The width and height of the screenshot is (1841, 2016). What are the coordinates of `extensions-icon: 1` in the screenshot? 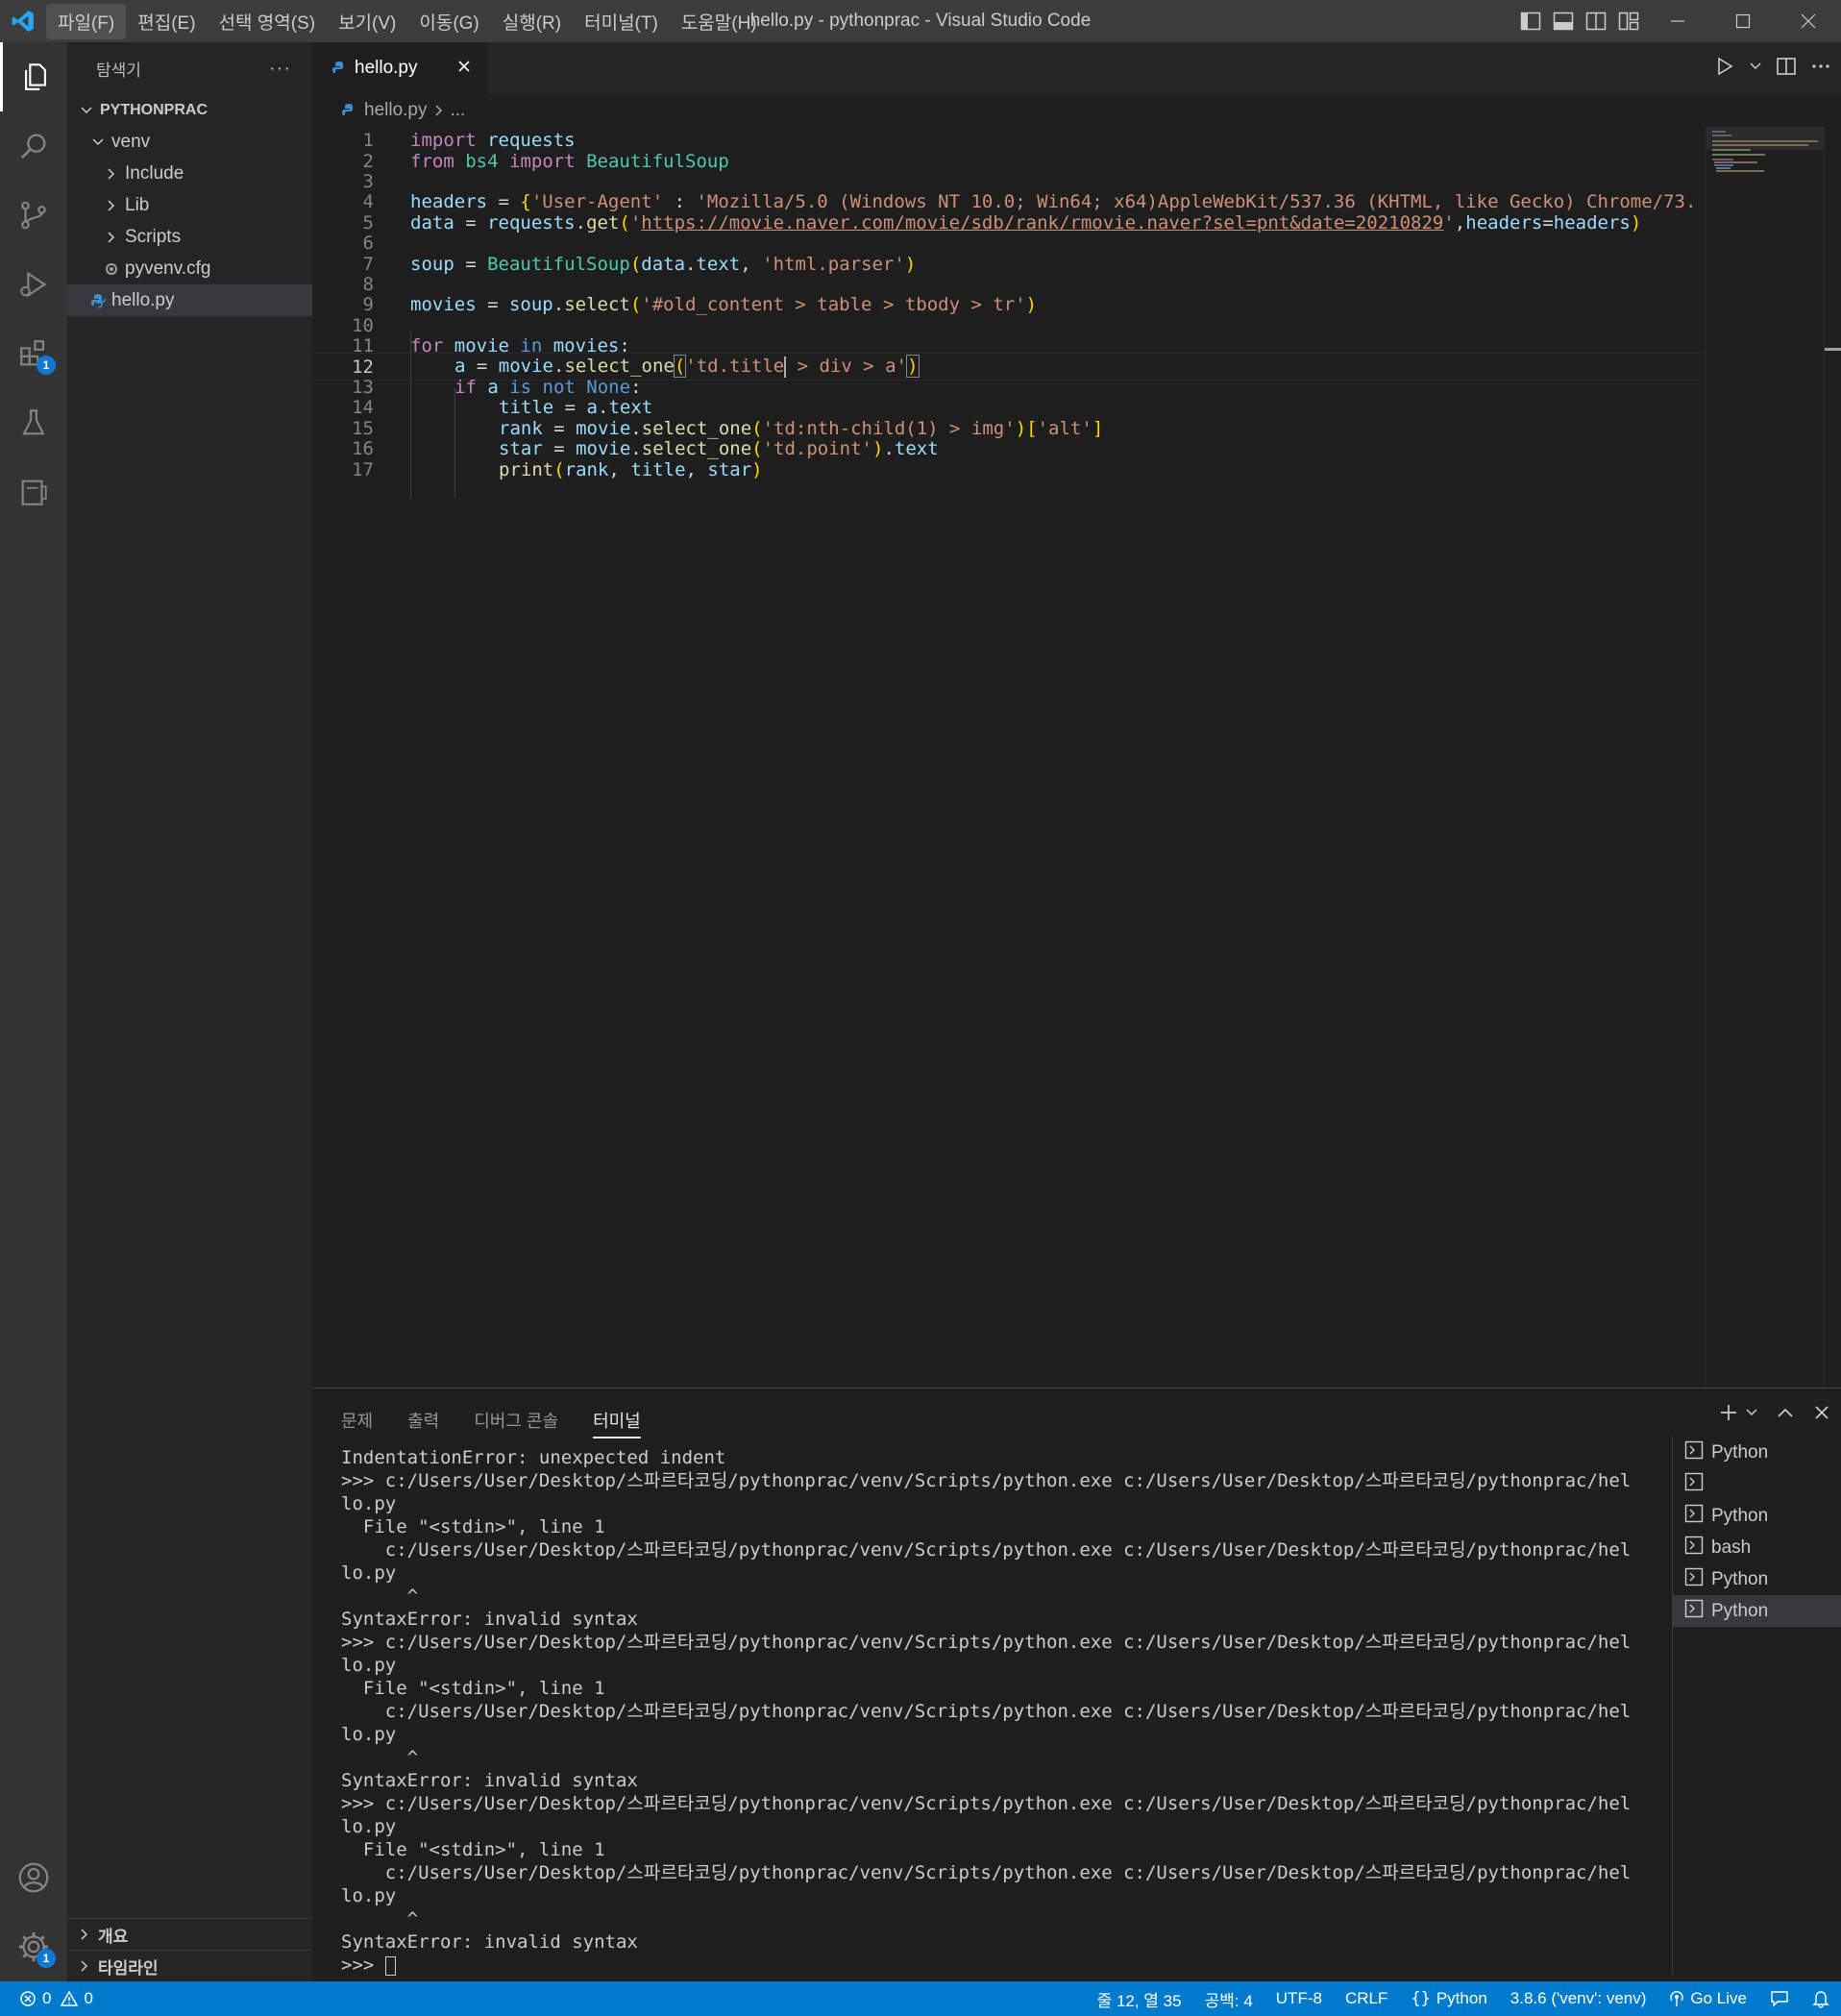 It's located at (33, 353).